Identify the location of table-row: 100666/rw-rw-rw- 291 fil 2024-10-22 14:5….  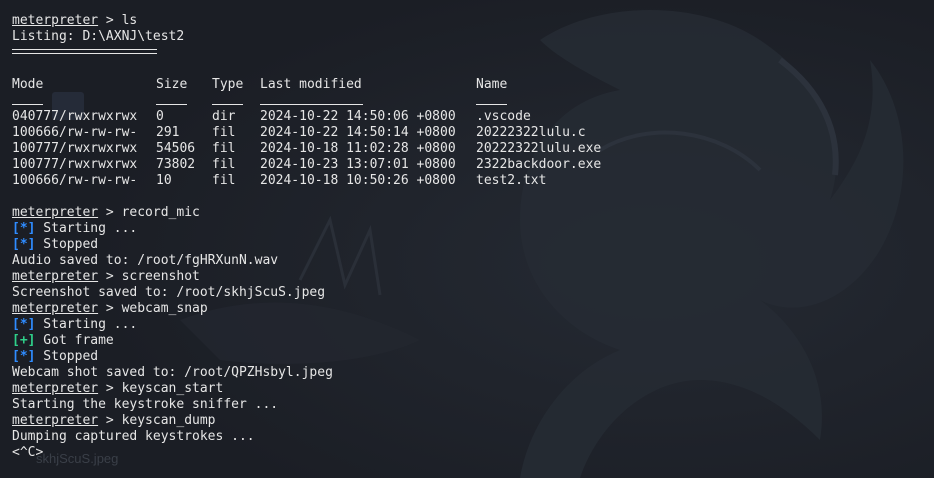
(467, 133).